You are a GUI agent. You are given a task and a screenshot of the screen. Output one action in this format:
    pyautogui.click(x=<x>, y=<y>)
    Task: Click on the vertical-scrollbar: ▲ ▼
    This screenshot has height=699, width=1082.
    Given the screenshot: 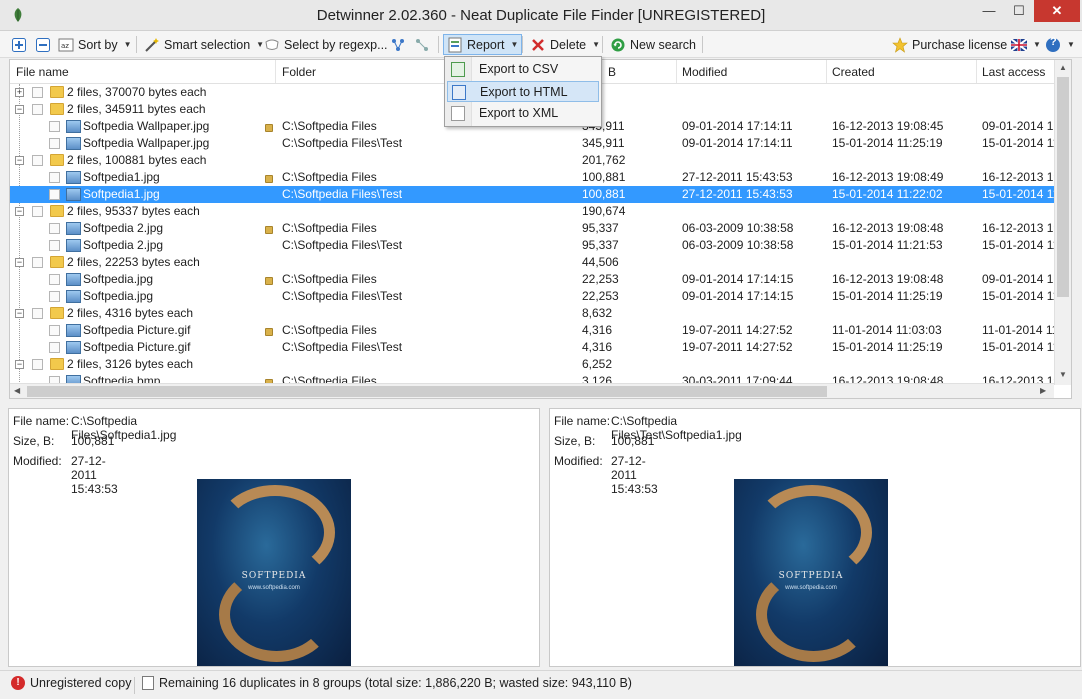 What is the action you would take?
    pyautogui.click(x=1062, y=222)
    